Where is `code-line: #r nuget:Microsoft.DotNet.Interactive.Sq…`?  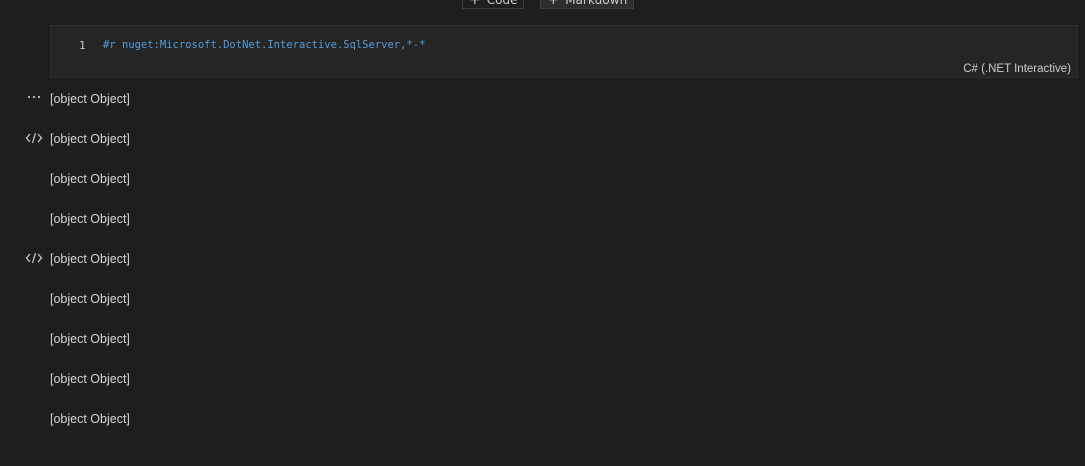 code-line: #r nuget:Microsoft.DotNet.Interactive.Sq… is located at coordinates (264, 45).